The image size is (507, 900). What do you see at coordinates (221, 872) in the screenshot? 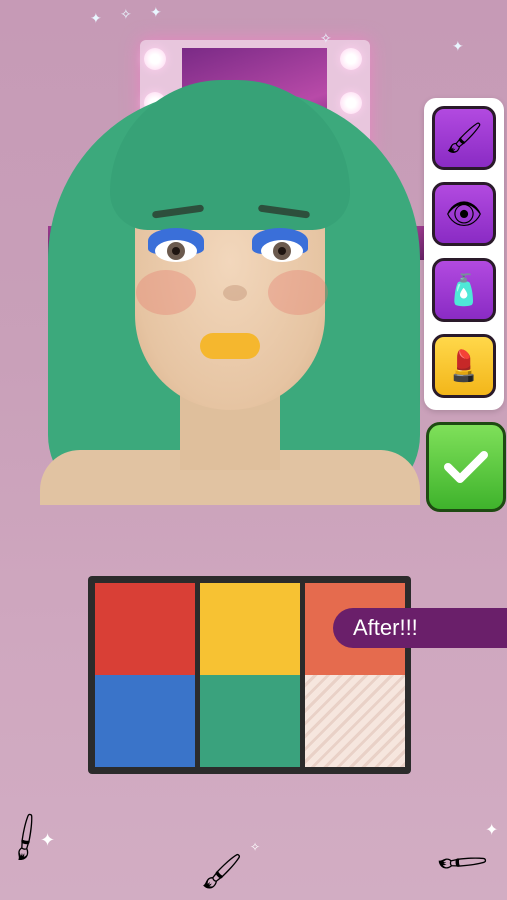
I see `makeup-brush-icon: 🖌` at bounding box center [221, 872].